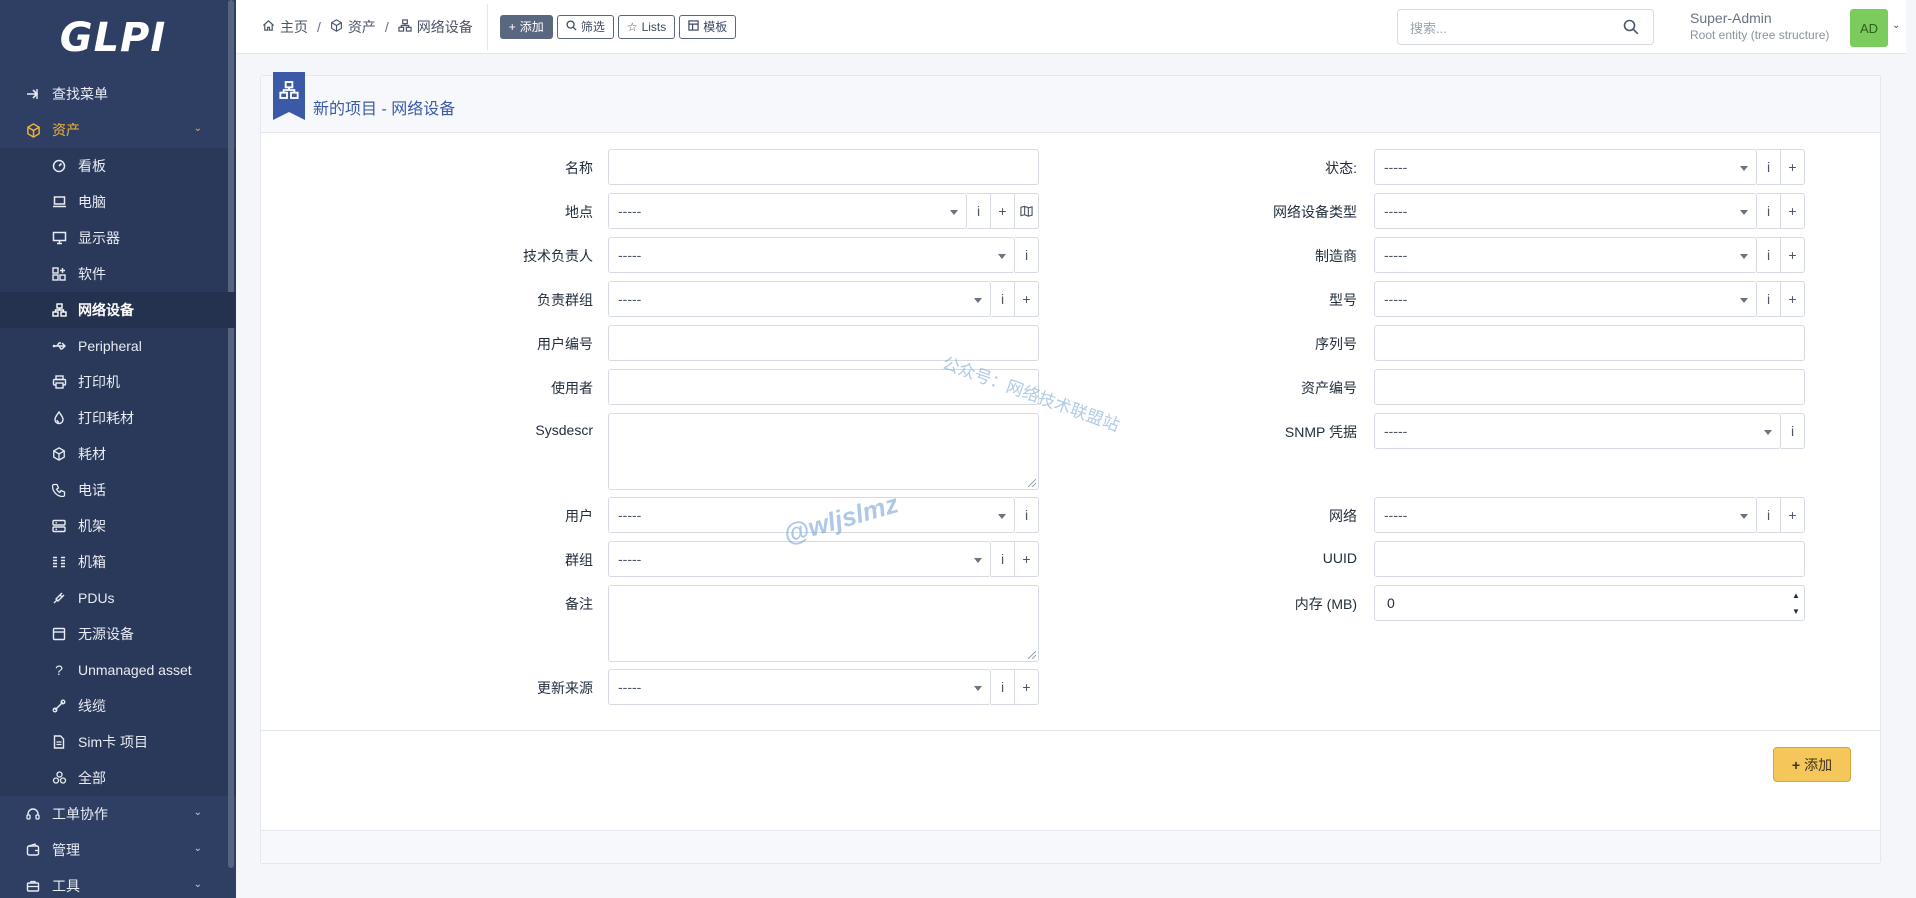 This screenshot has height=898, width=1916. I want to click on status-add-button: +, so click(1793, 167).